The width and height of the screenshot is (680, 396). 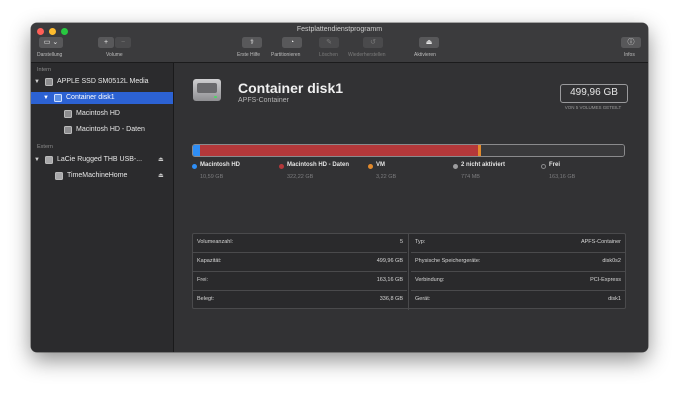 I want to click on sidebar-item-timemachinehome: TimeMachineHome ⏏, so click(x=102, y=176).